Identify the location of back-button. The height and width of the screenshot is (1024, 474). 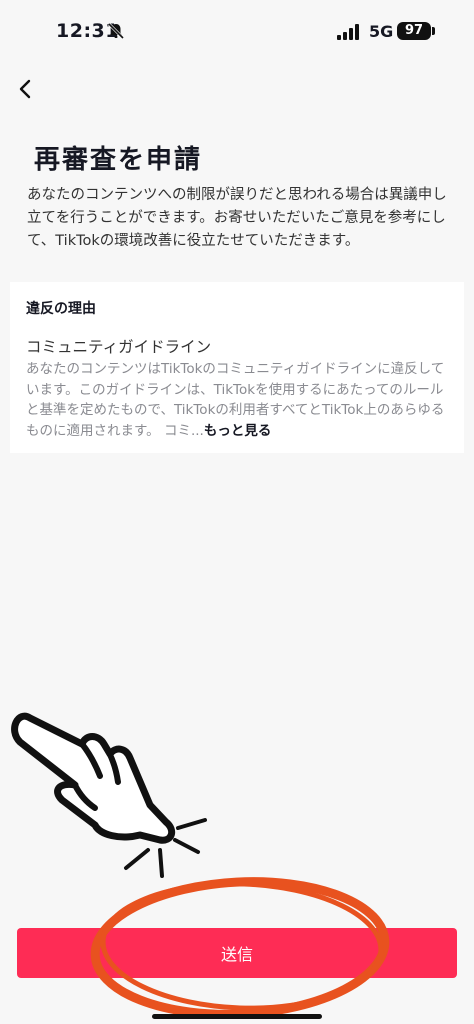
(27, 89).